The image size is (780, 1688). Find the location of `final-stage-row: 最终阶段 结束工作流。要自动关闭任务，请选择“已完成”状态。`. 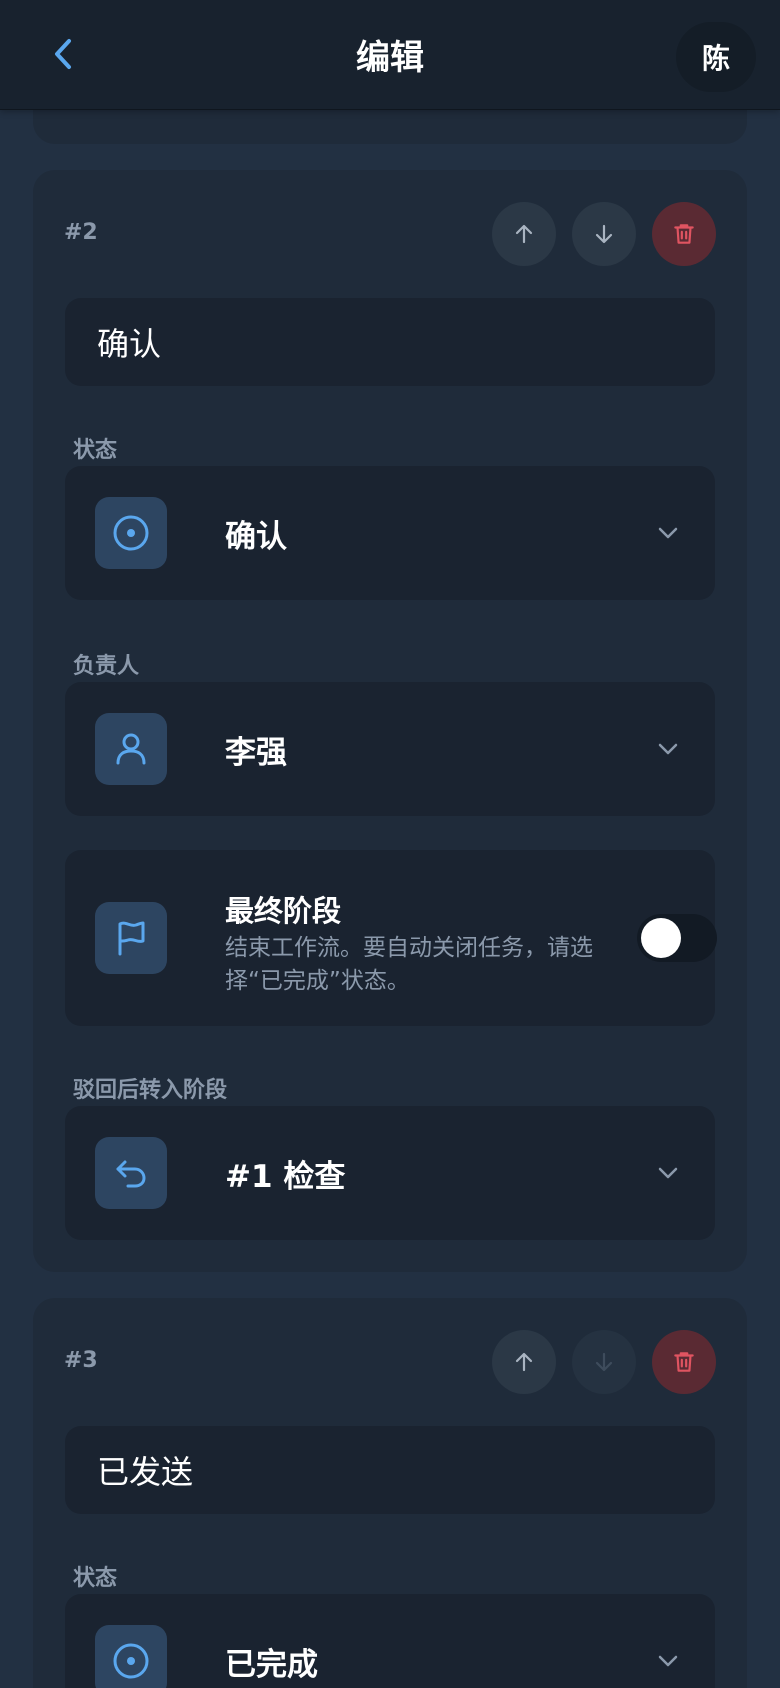

final-stage-row: 最终阶段 结束工作流。要自动关闭任务，请选择“已完成”状态。 is located at coordinates (391, 938).